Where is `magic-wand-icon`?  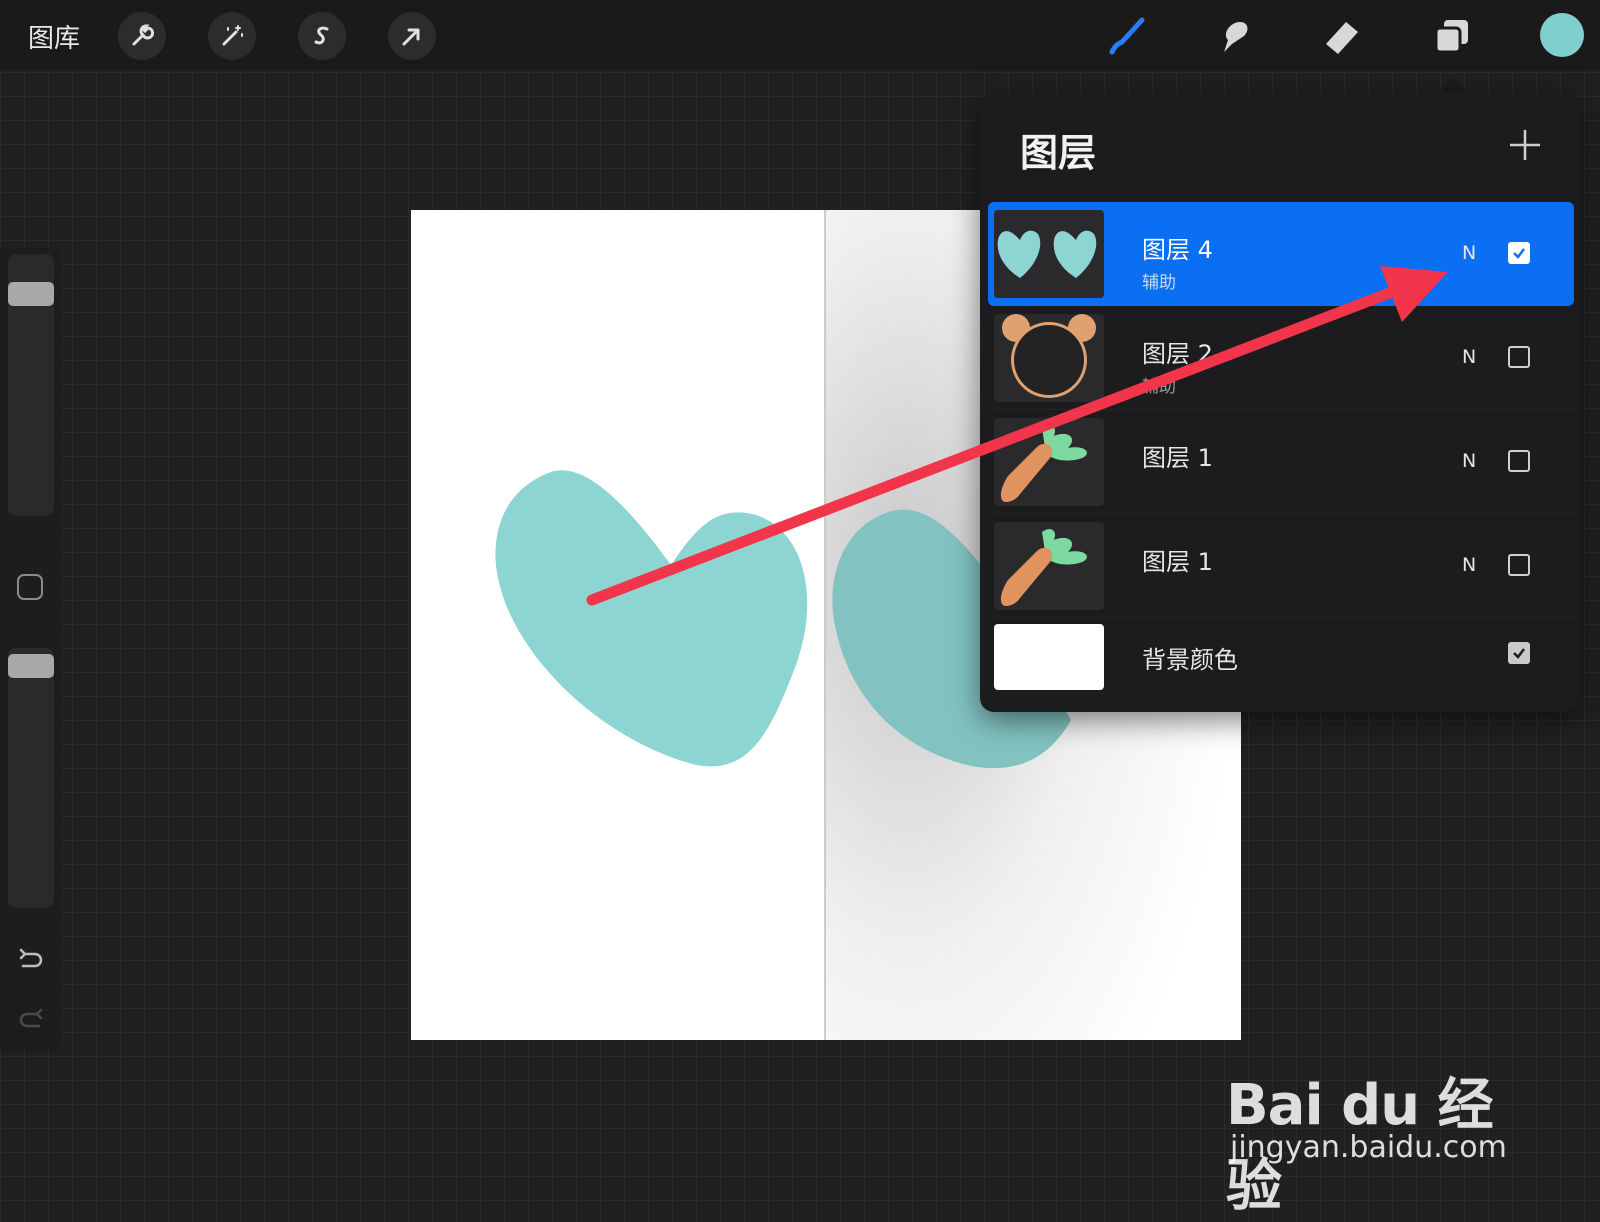 magic-wand-icon is located at coordinates (232, 36).